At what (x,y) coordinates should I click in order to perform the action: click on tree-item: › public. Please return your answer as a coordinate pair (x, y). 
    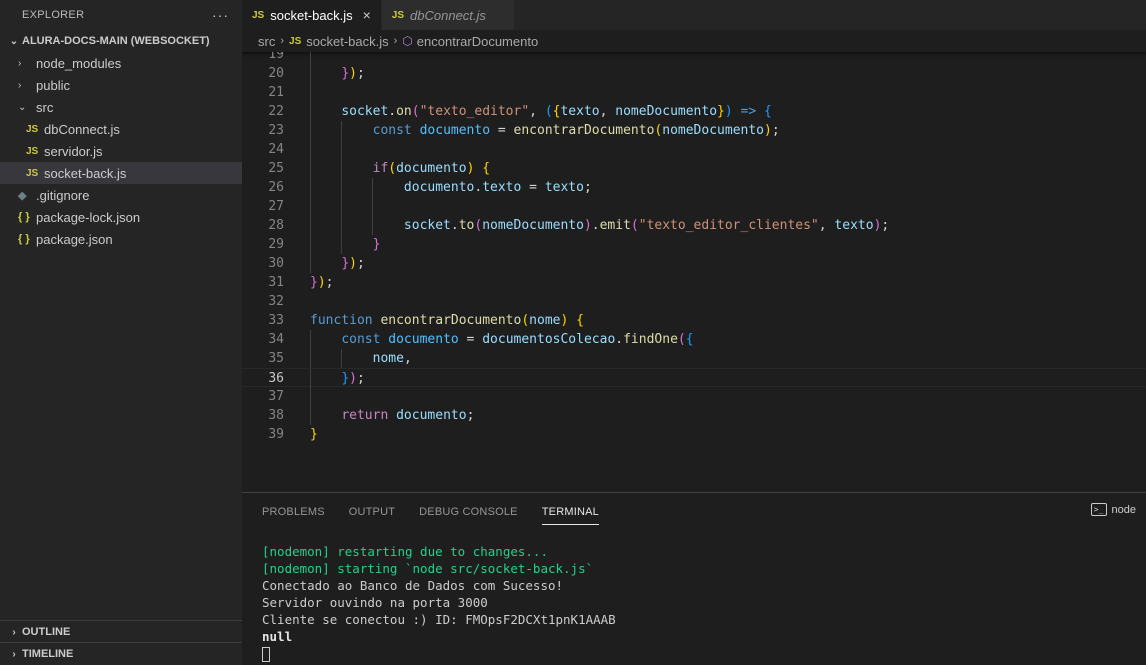
    Looking at the image, I should click on (121, 85).